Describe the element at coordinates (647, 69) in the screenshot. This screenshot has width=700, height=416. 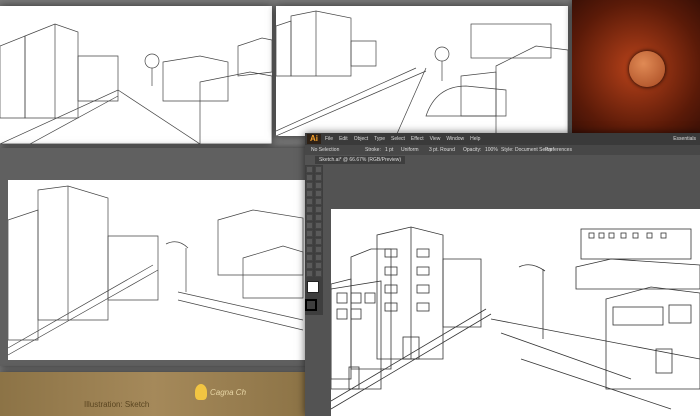
I see `adobe-illustrator-splash-icon` at that location.